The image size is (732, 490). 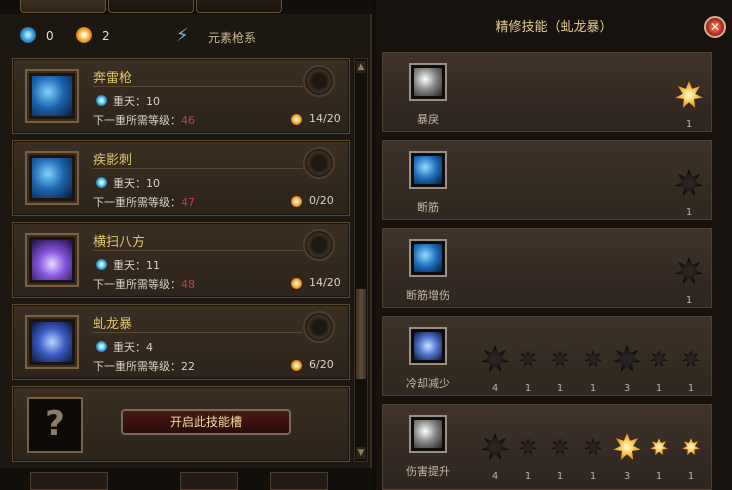 I want to click on scroll-up-icon: ▲, so click(x=361, y=67).